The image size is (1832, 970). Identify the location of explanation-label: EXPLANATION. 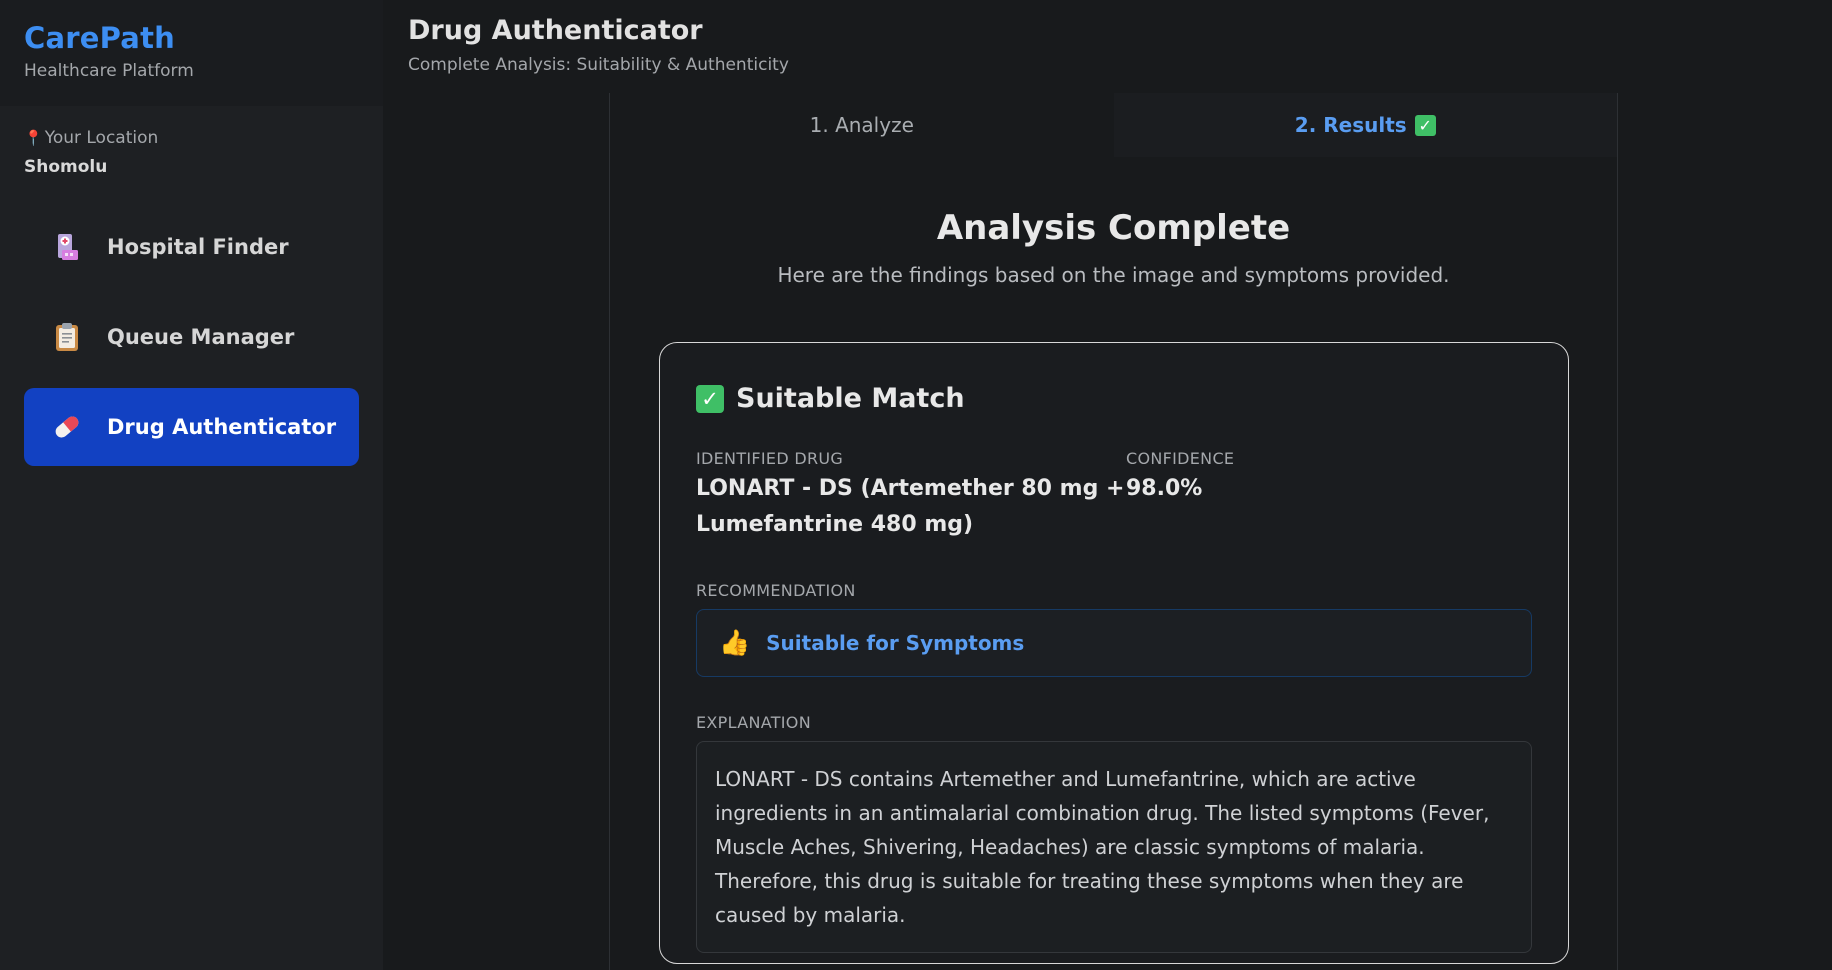
(753, 722).